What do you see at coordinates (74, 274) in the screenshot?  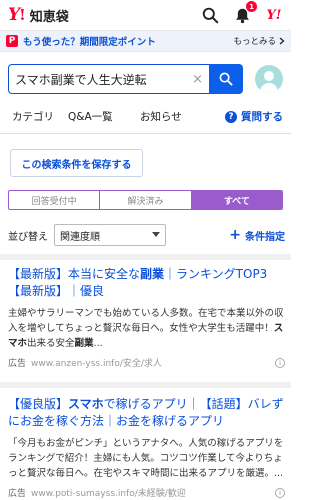 I see `ad-title-part: 【最新版】本当に安全な` at bounding box center [74, 274].